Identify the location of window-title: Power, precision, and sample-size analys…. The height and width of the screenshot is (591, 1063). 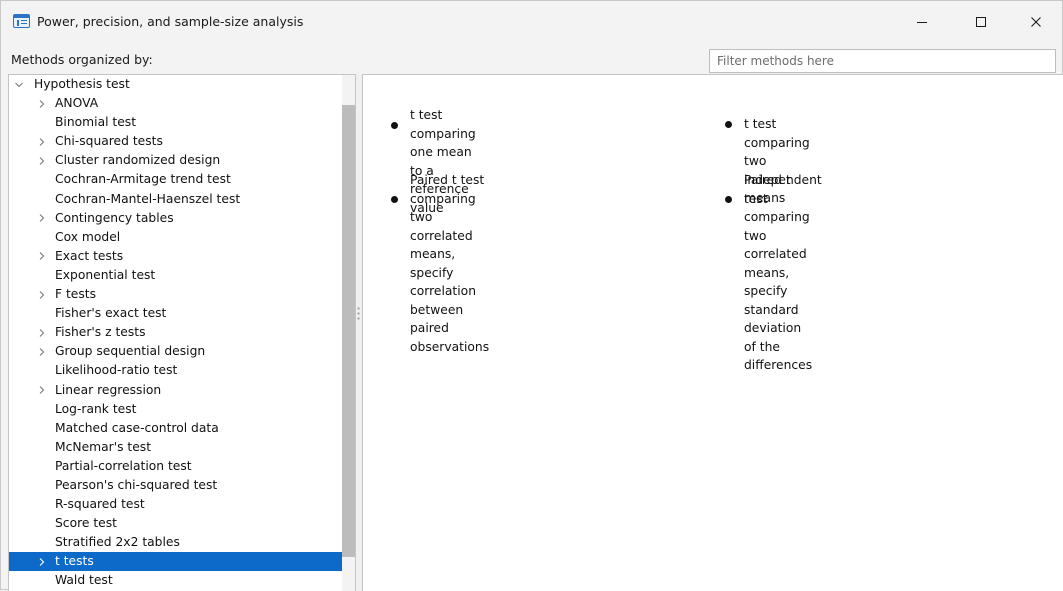
(170, 21).